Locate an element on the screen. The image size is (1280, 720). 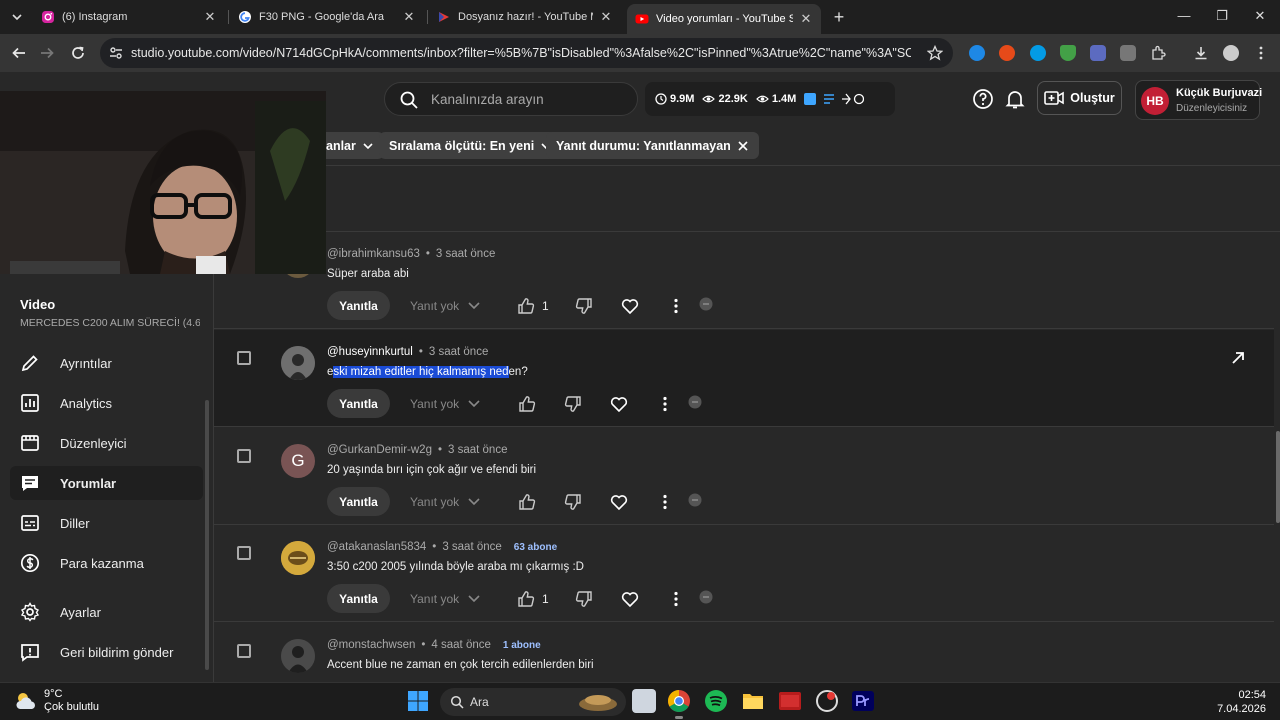
back-button is located at coordinates (19, 53).